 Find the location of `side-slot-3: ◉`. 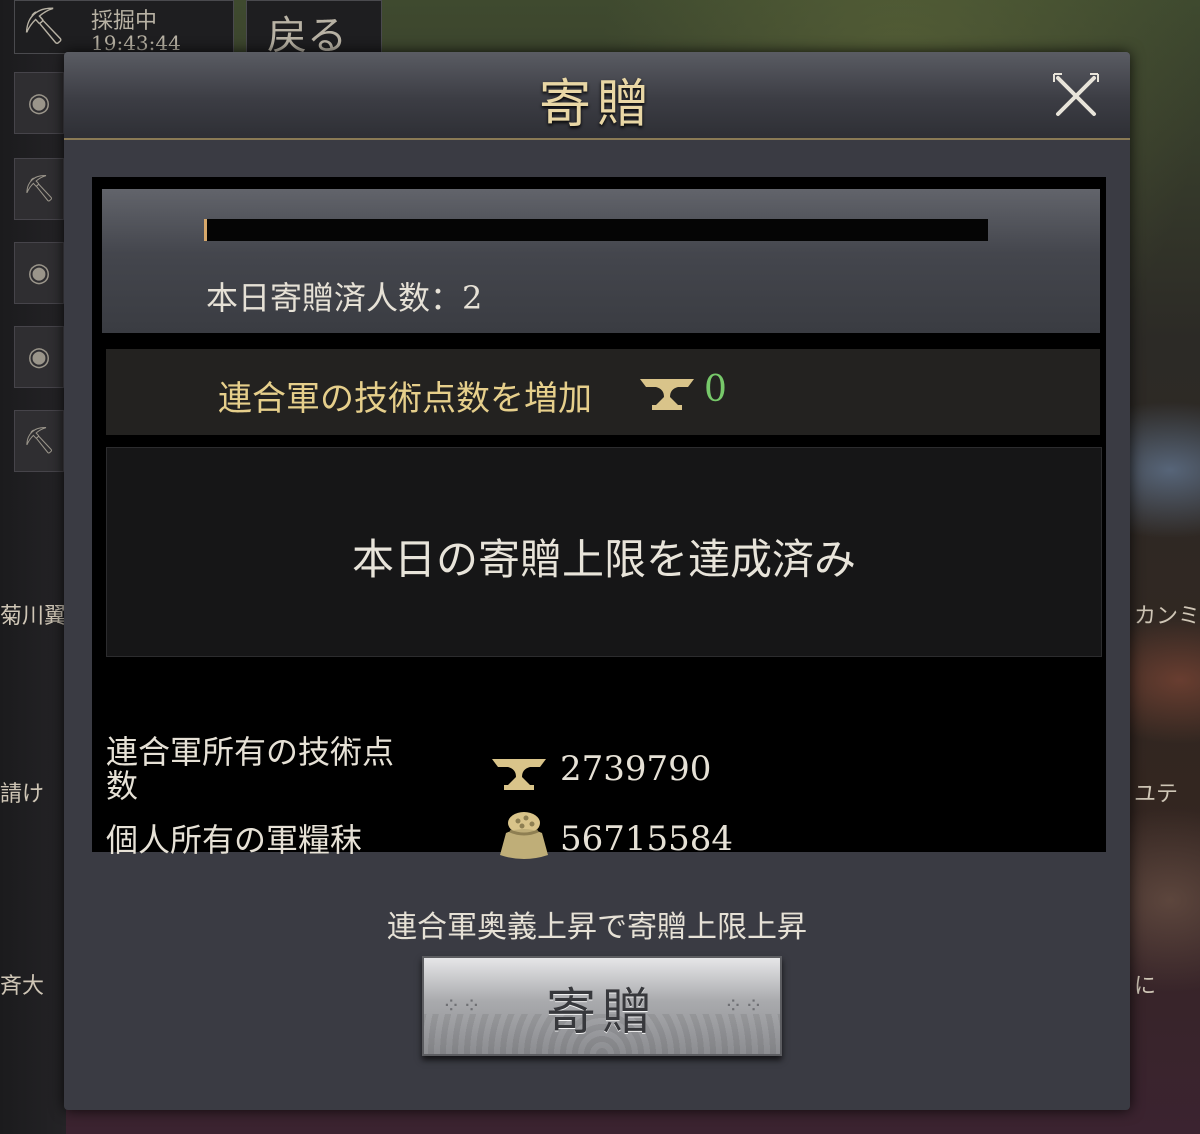

side-slot-3: ◉ is located at coordinates (39, 273).